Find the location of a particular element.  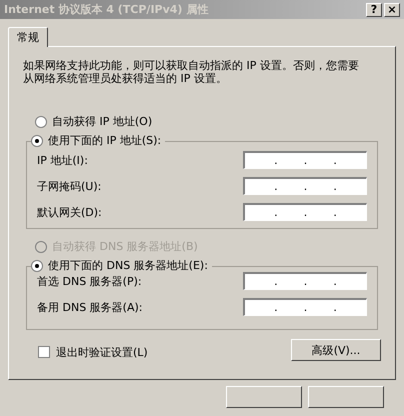

radio-label: 自动获得 IP 地址(O) is located at coordinates (102, 121).